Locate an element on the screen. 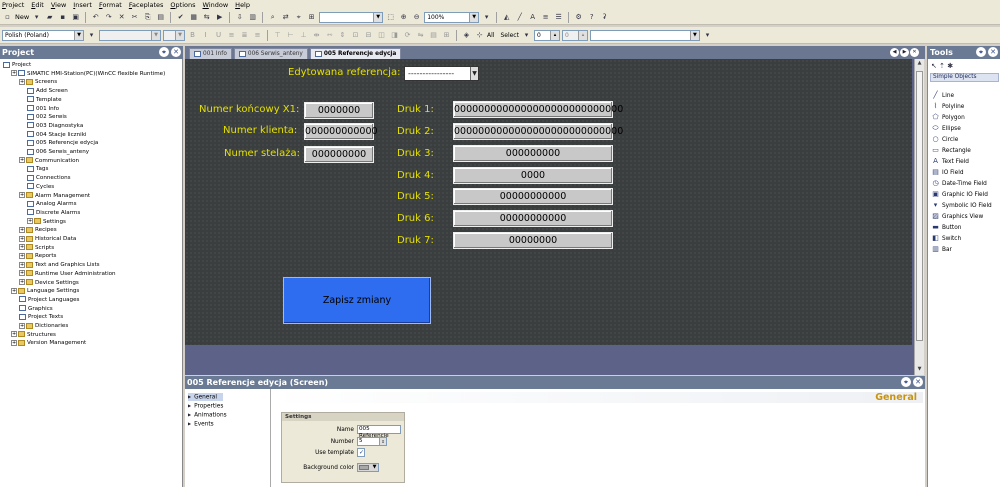 The image size is (1000, 487). tree-item: + Recipes is located at coordinates (38, 230).